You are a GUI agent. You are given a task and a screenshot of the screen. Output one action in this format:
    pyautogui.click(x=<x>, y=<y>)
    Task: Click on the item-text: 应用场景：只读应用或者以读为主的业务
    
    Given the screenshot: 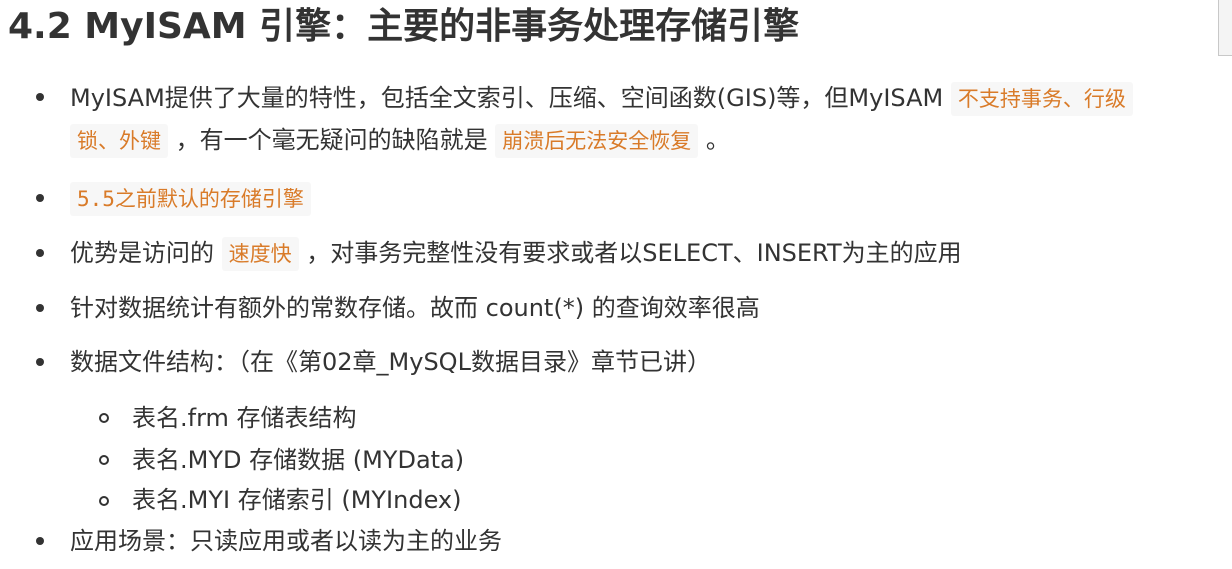 What is the action you would take?
    pyautogui.click(x=286, y=541)
    